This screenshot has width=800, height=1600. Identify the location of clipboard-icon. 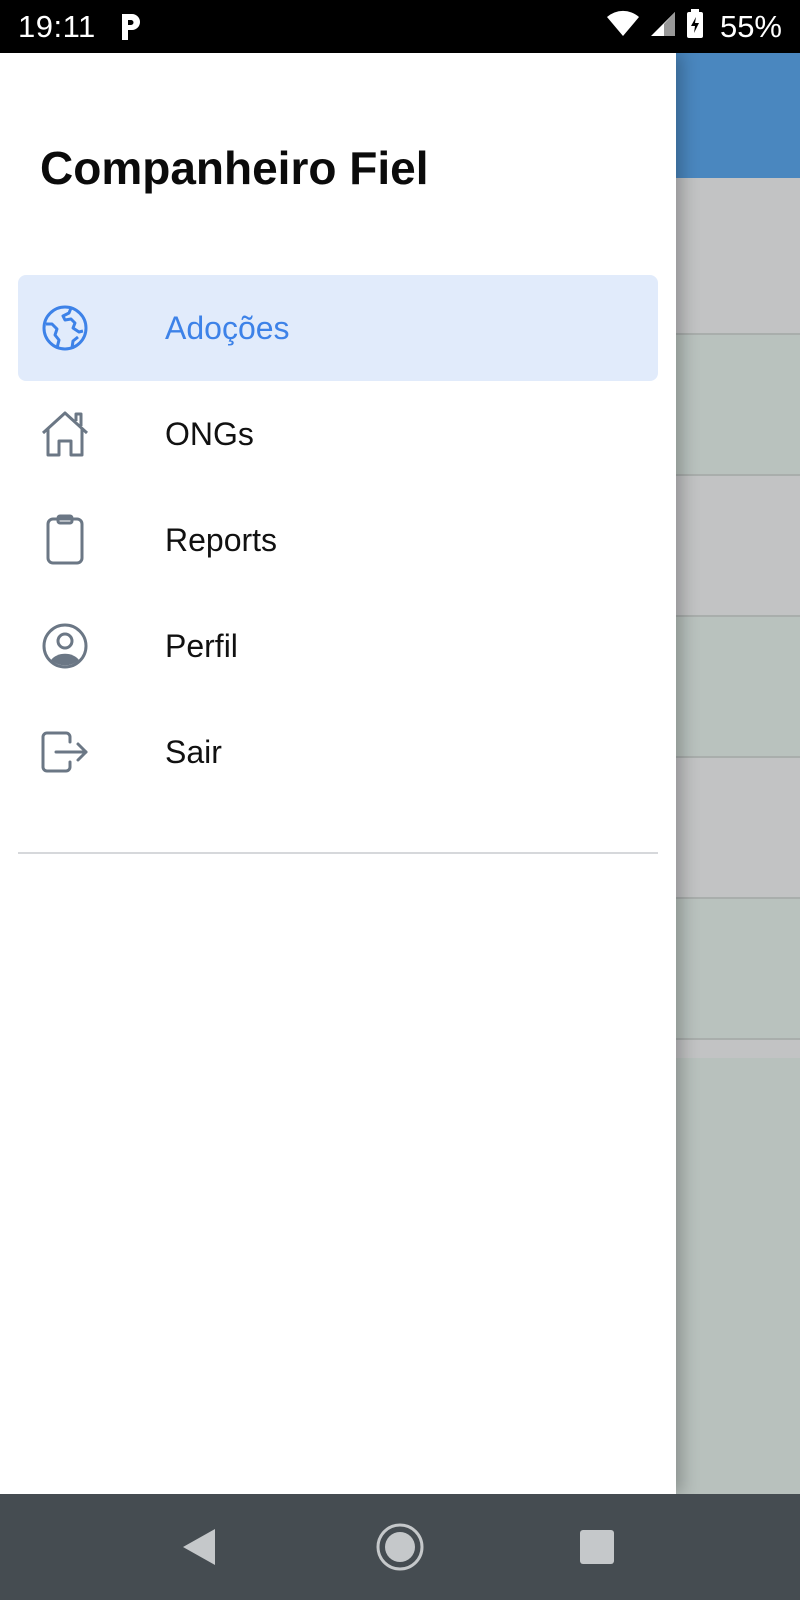
(65, 539).